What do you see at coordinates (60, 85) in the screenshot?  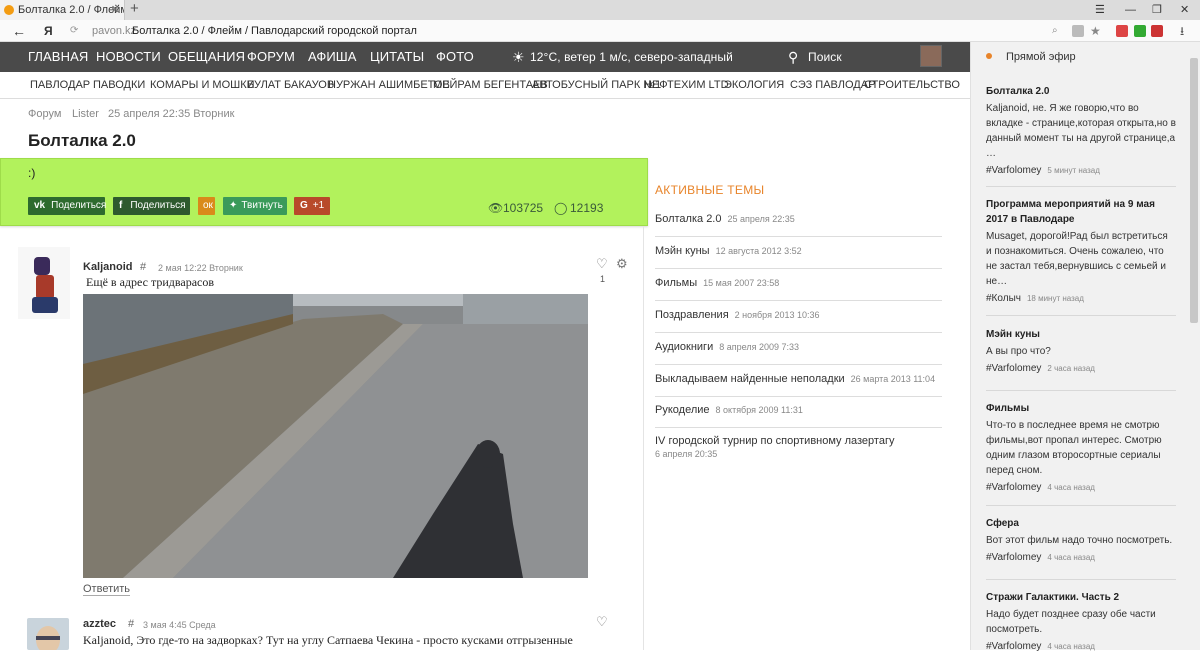 I see `tag-pavlodar: ПАВЛОДАР` at bounding box center [60, 85].